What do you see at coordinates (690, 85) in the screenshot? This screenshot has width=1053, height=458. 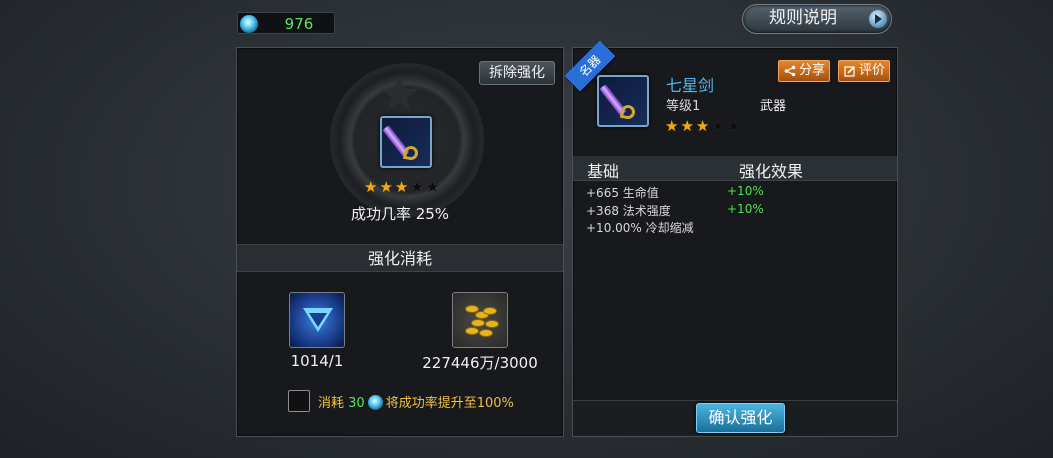 I see `item-name: 七星剑` at bounding box center [690, 85].